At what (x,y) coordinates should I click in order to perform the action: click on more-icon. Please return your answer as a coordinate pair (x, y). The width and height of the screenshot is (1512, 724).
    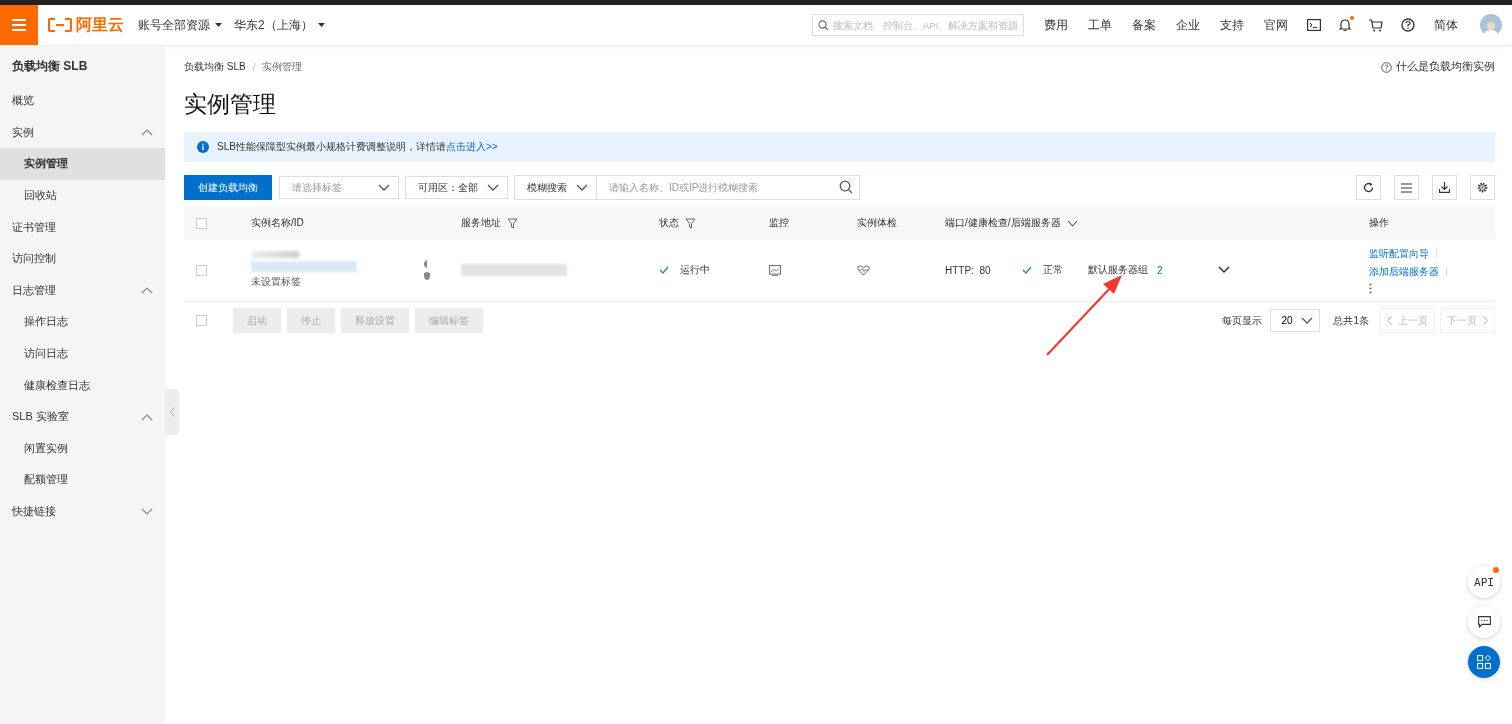
    Looking at the image, I should click on (1370, 288).